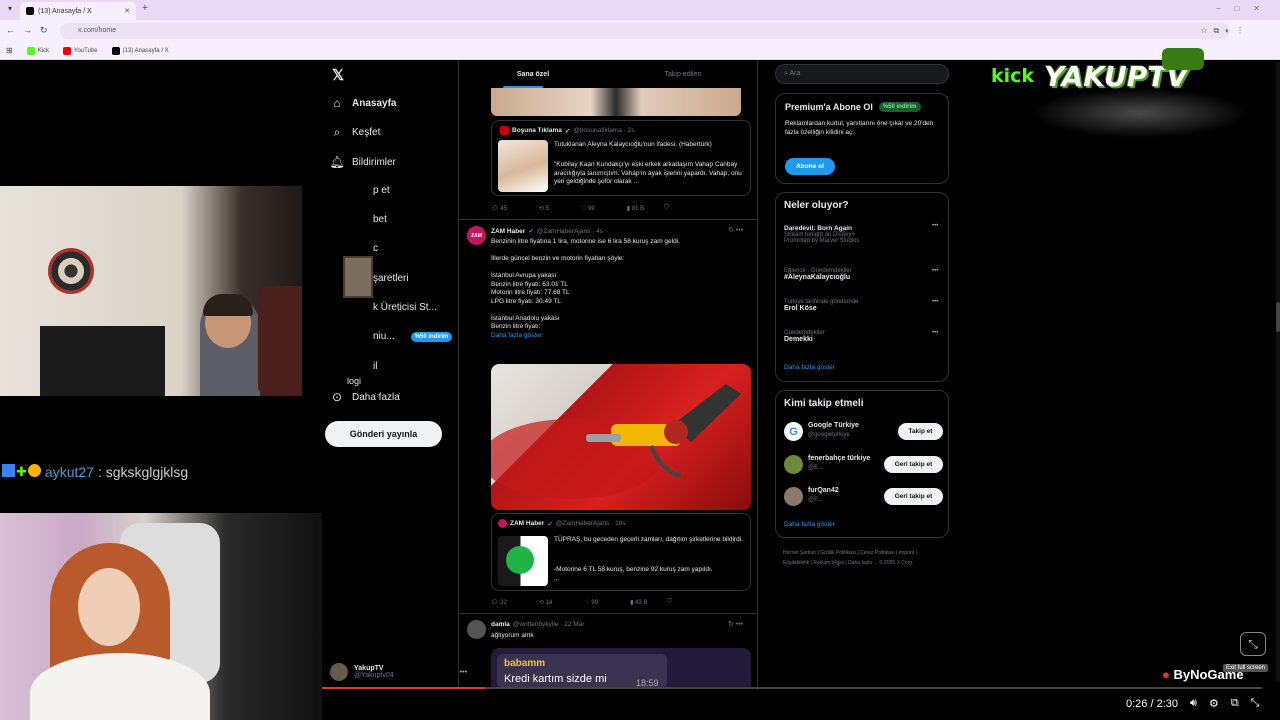 Image resolution: width=1280 pixels, height=720 pixels. I want to click on nav-more: ⊙ Daha fazla, so click(365, 397).